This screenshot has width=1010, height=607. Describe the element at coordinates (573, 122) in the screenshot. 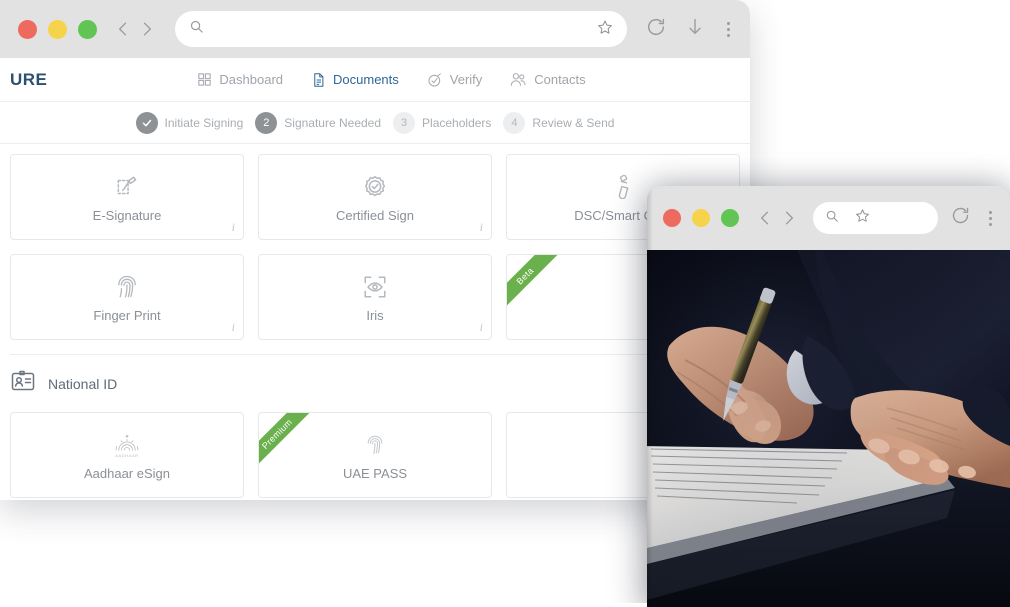

I see `step-label: Review & Send` at that location.